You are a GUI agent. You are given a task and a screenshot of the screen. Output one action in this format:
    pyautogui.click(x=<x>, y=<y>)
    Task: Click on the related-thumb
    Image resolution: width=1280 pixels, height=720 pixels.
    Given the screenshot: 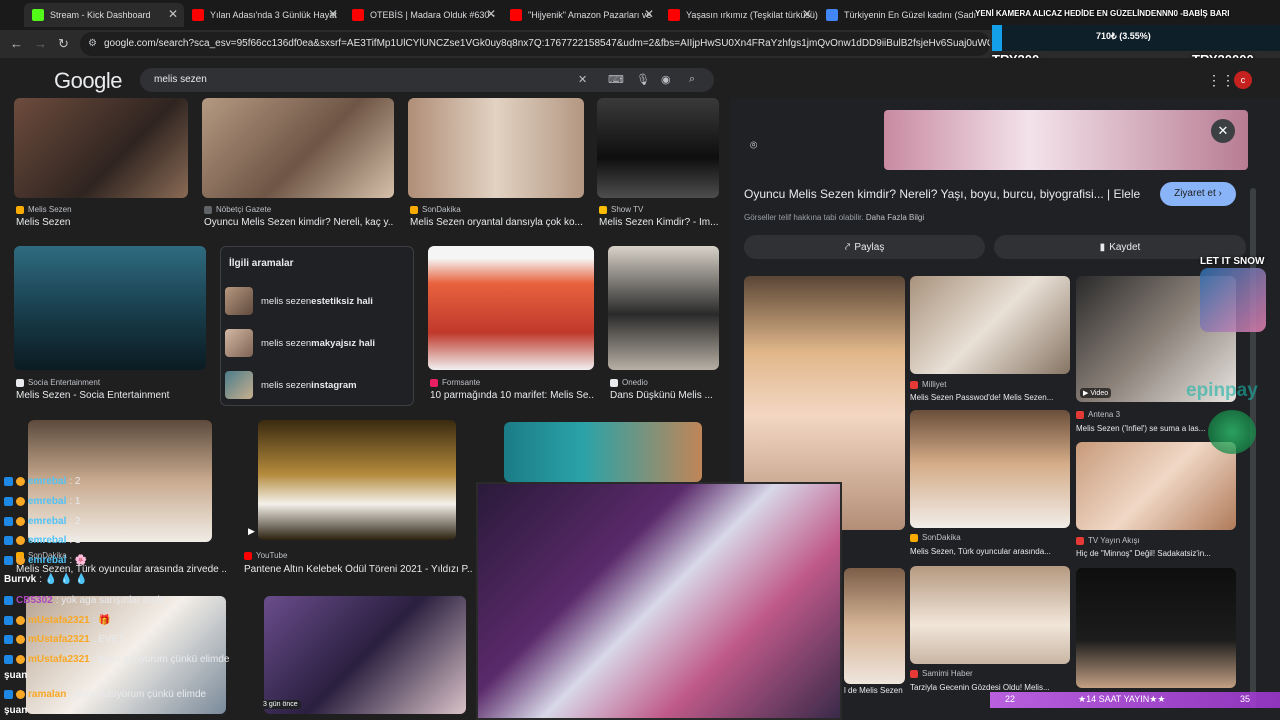 What is the action you would take?
    pyautogui.click(x=239, y=385)
    